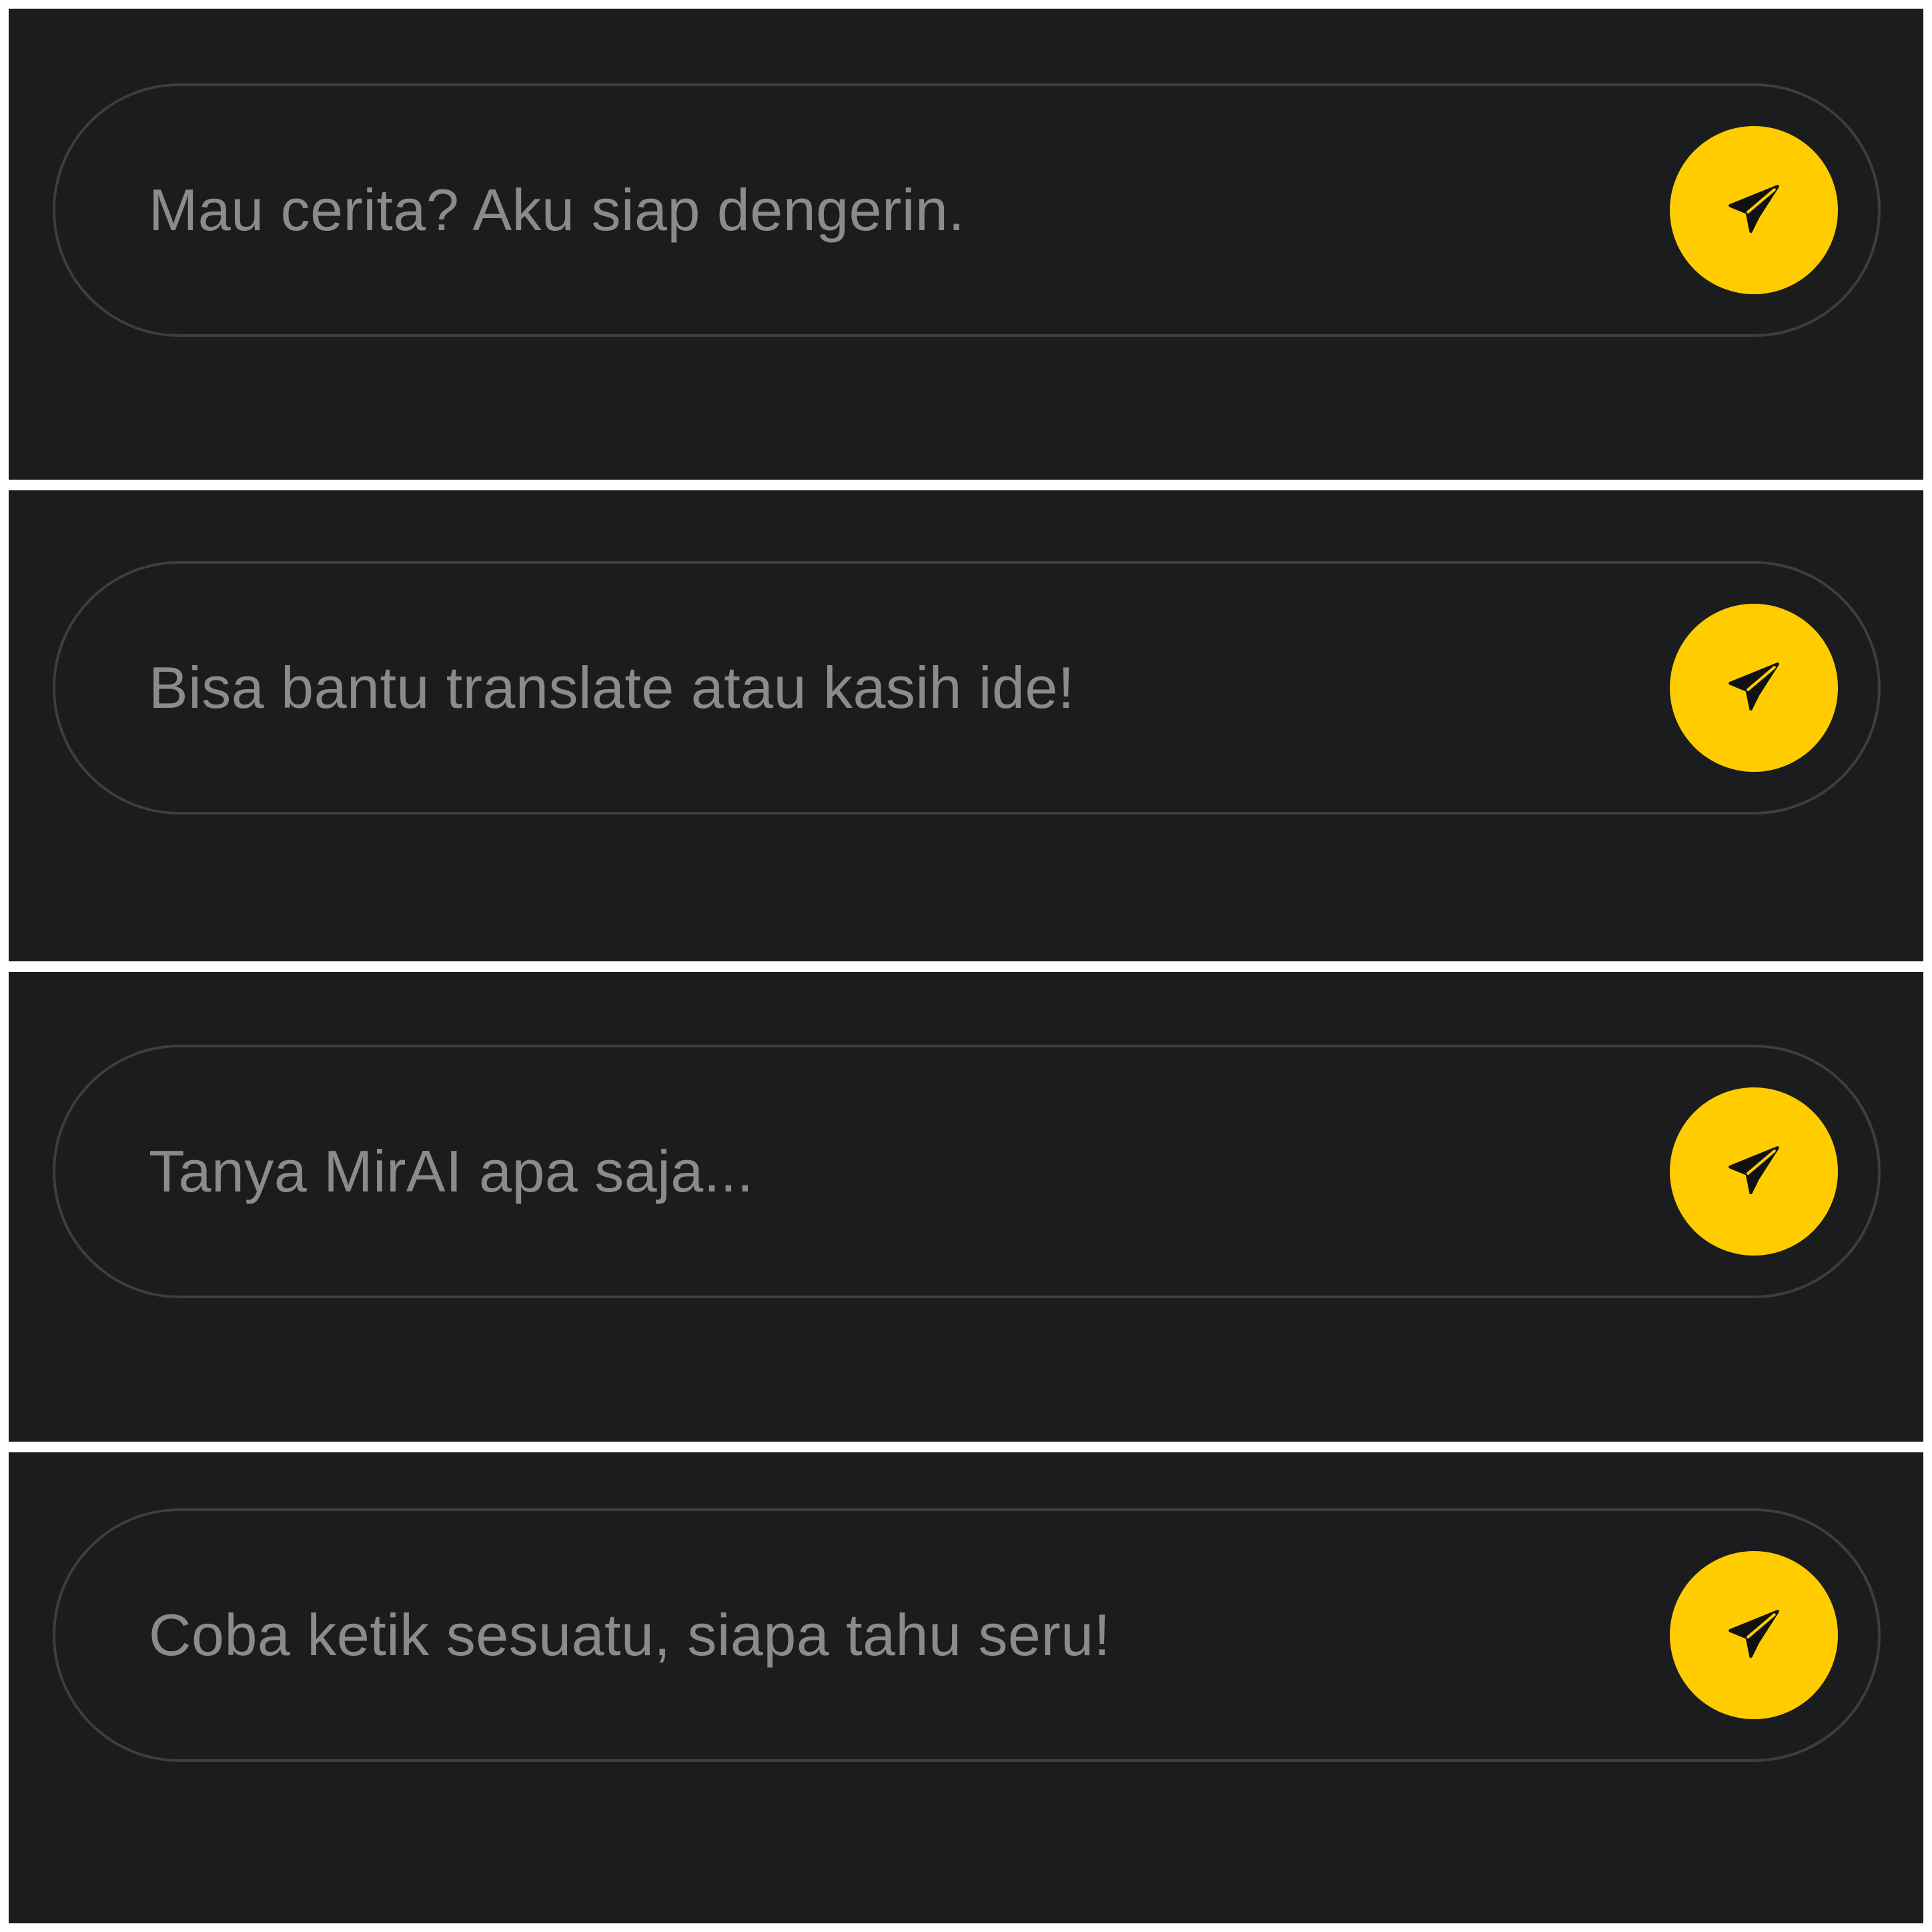 This screenshot has height=1932, width=1932. I want to click on chat-input-placeholder-4: Coba ketik sesuatu, siapa tahu seru!, so click(630, 1635).